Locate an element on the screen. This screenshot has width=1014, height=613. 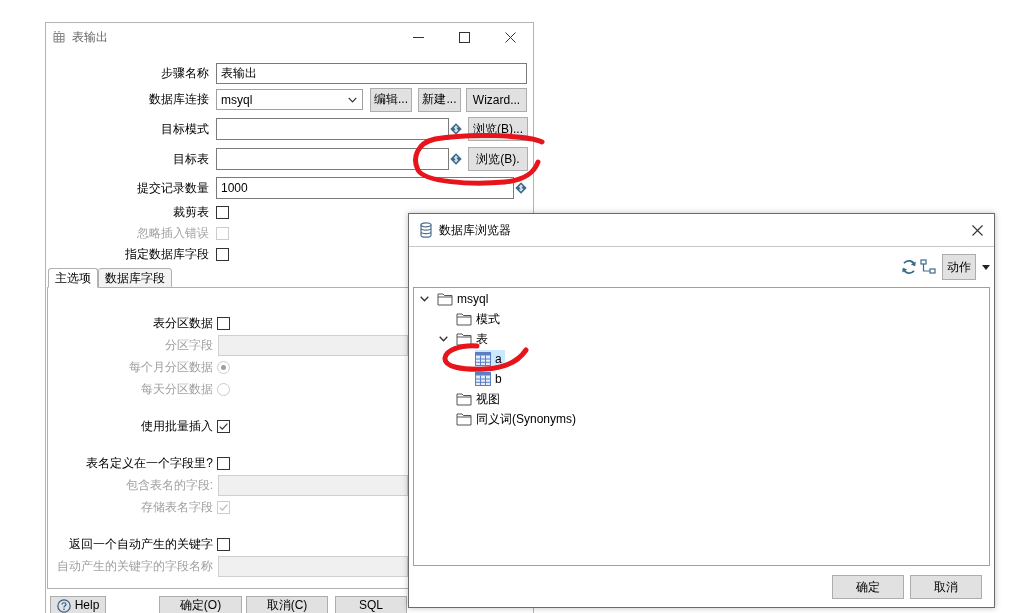
tab: 主选项 is located at coordinates (73, 278).